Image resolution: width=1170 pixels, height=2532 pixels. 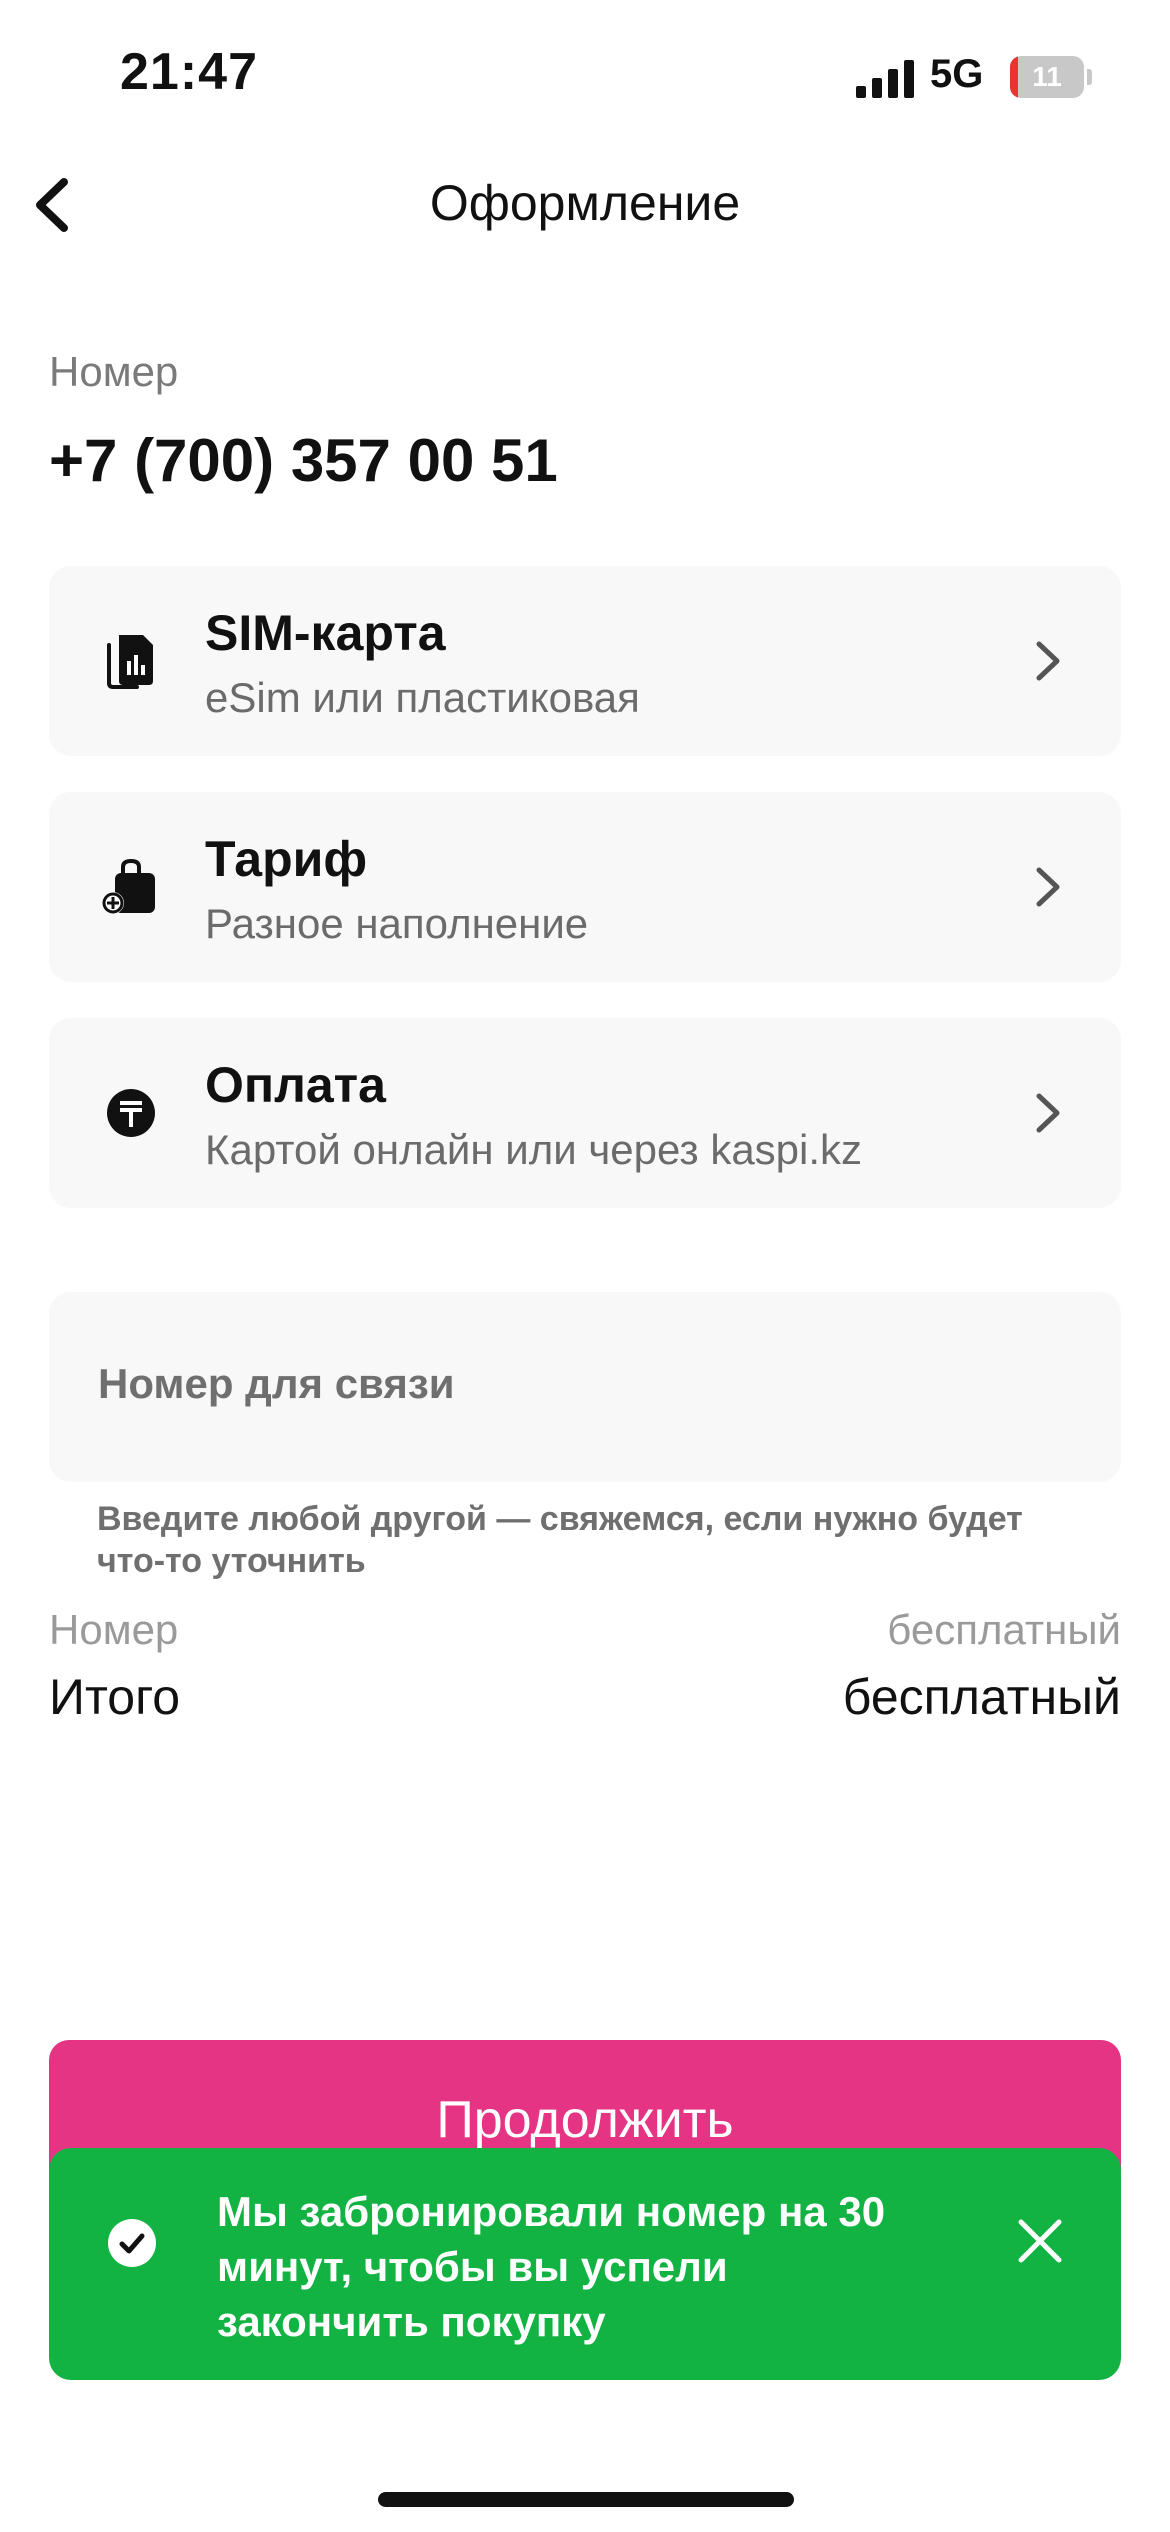 What do you see at coordinates (585, 1698) in the screenshot?
I see `summary-row-total: Итого бесплатный` at bounding box center [585, 1698].